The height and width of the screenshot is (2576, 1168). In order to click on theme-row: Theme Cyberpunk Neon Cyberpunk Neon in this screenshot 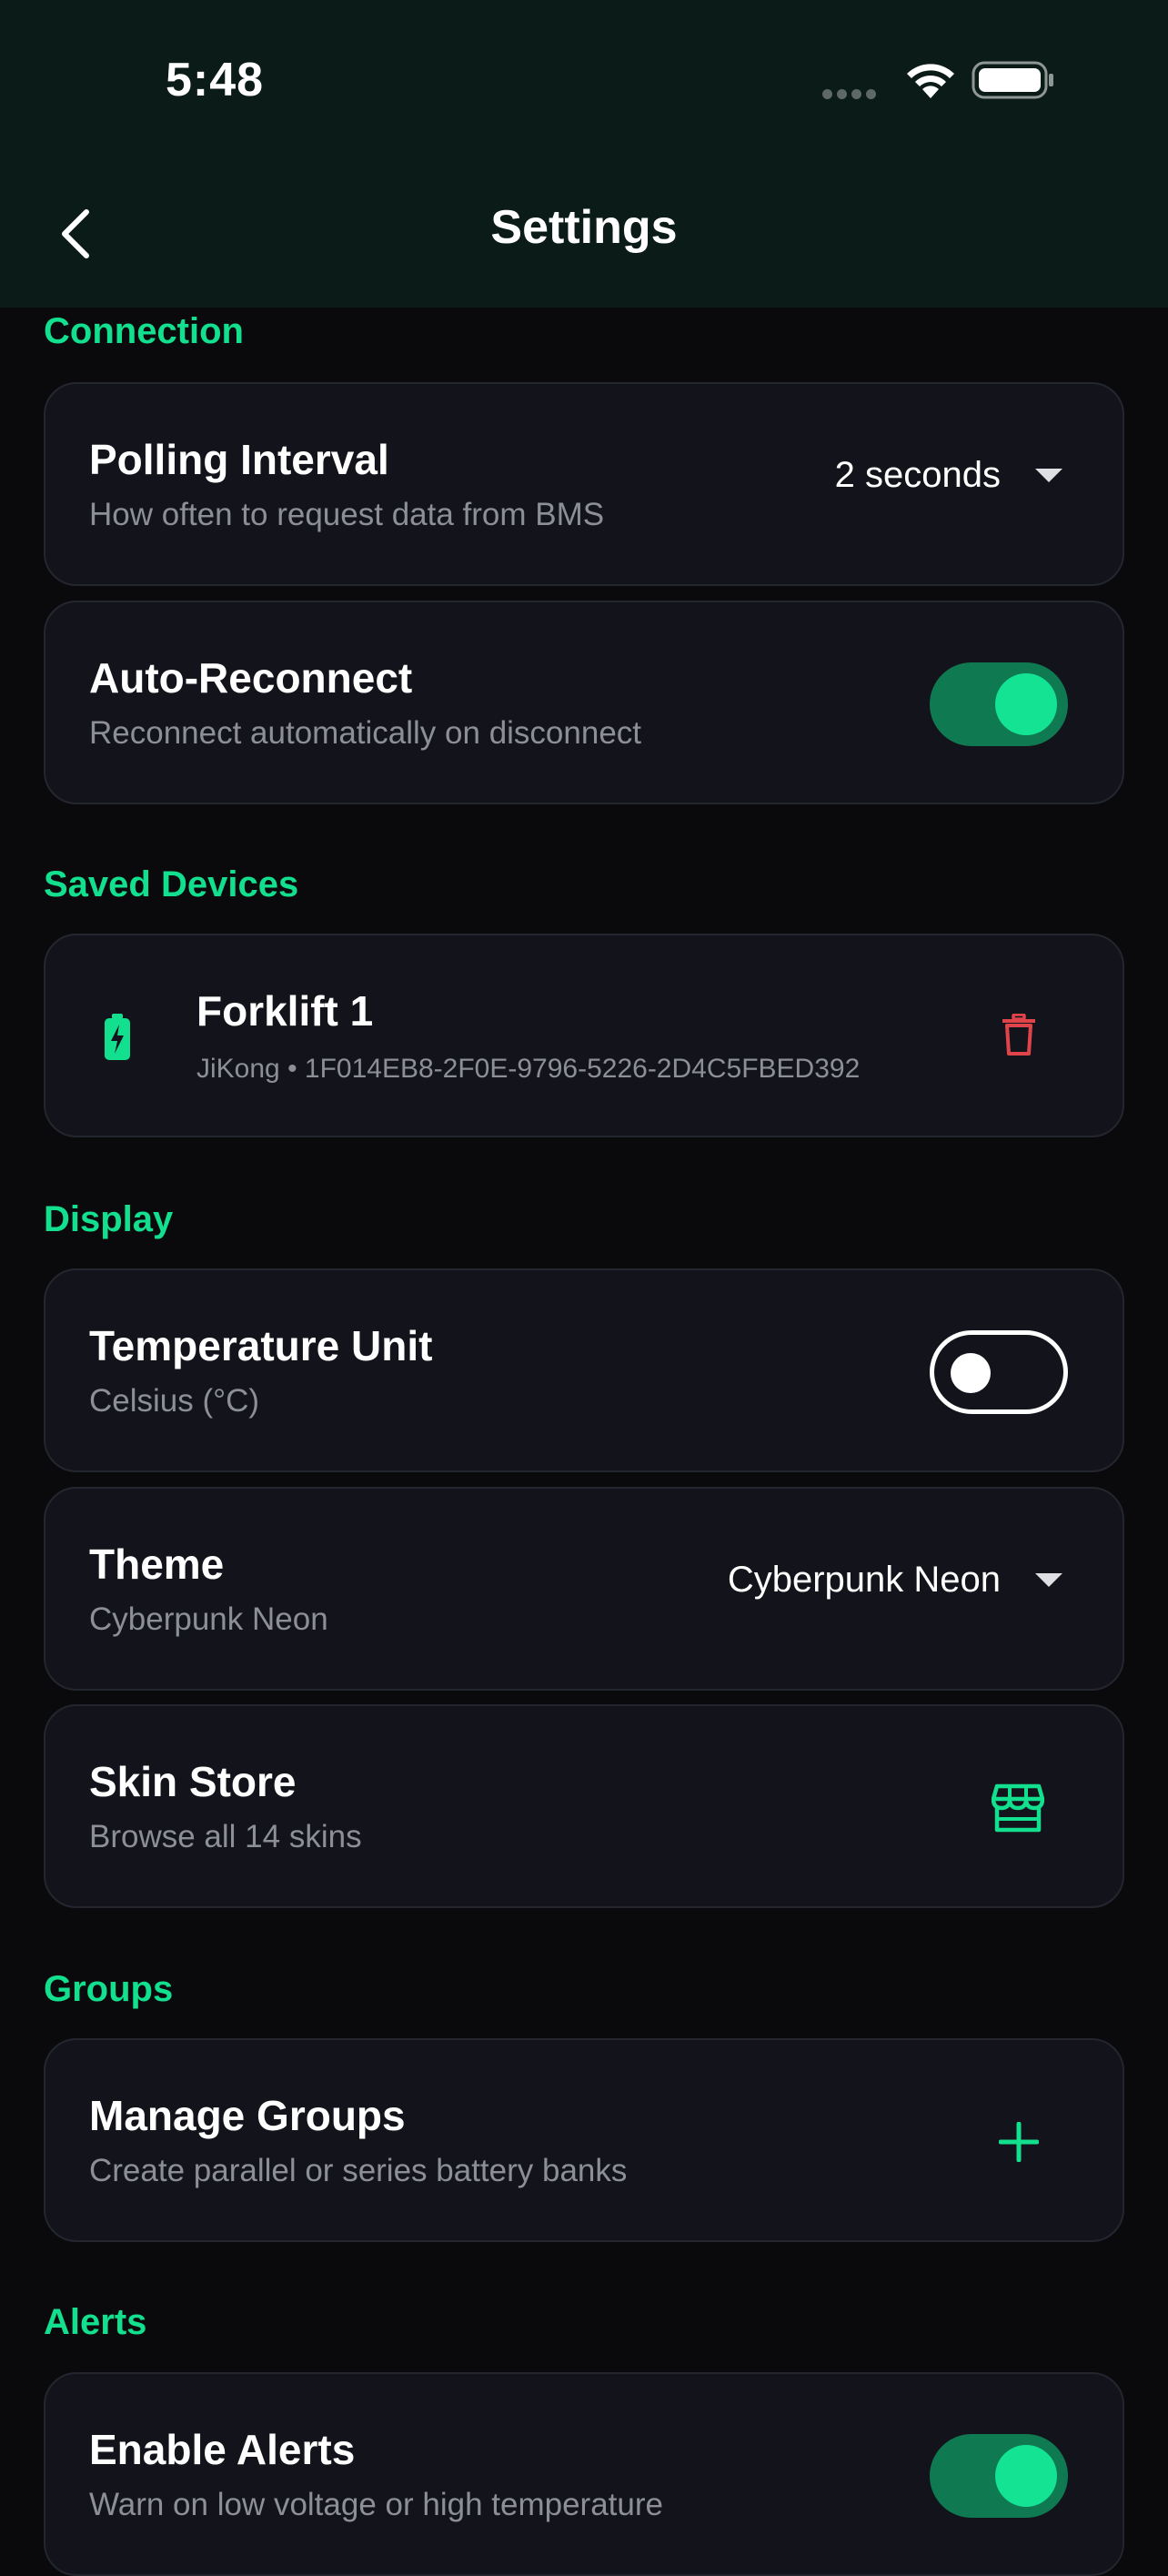, I will do `click(584, 1589)`.